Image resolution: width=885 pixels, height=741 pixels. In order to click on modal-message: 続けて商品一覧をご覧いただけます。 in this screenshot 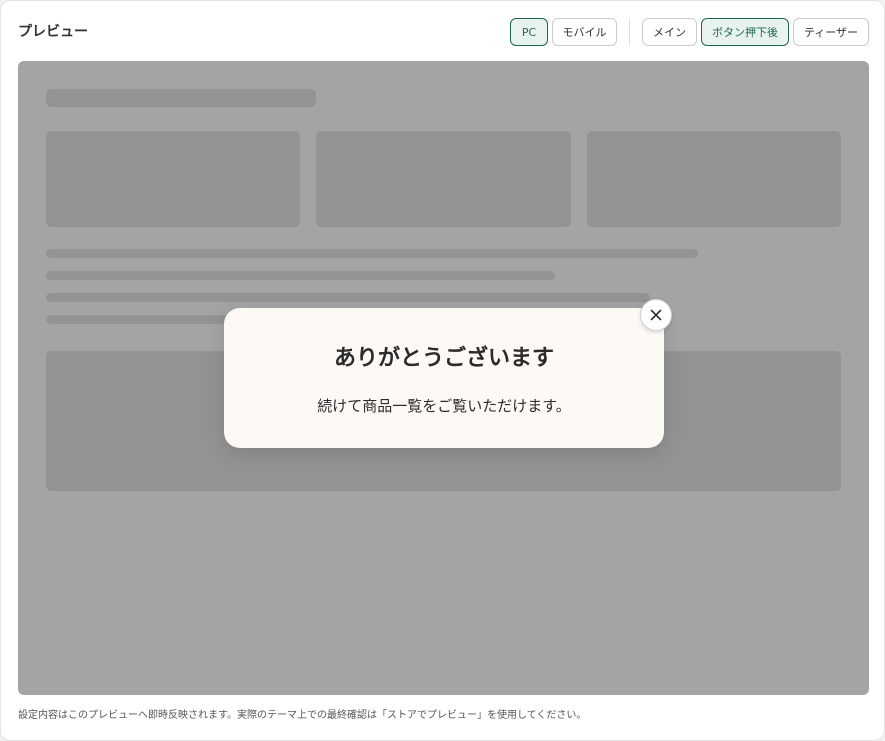, I will do `click(444, 406)`.